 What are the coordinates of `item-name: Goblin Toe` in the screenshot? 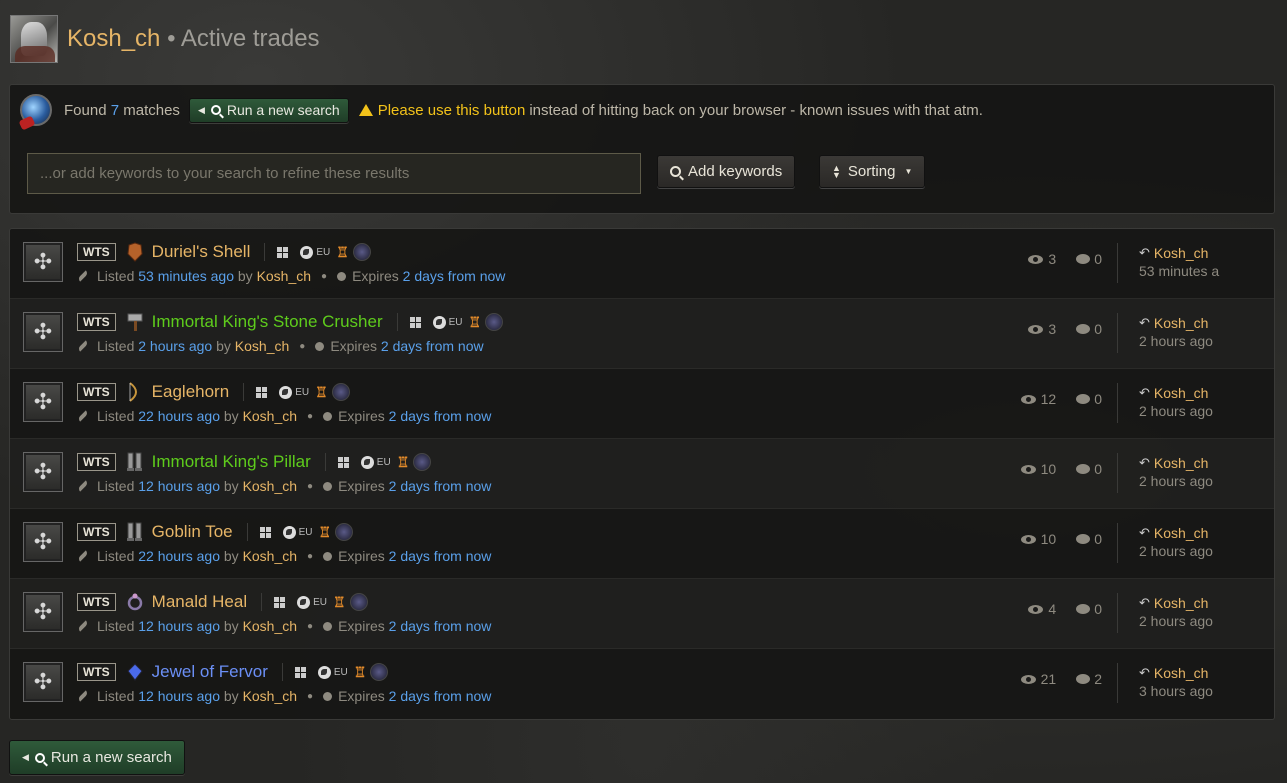 It's located at (192, 532).